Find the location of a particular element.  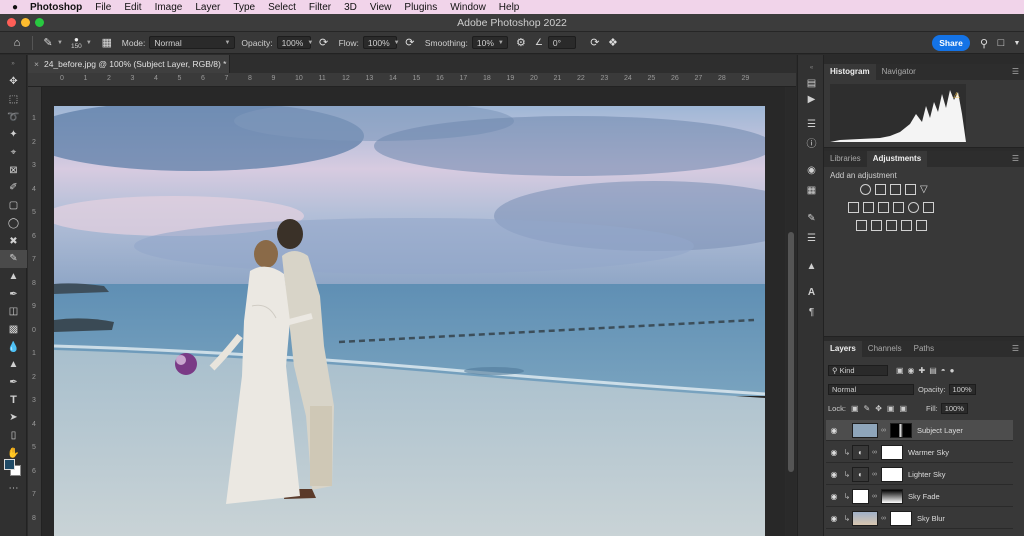

eyedropper-tool-icon: ✐ is located at coordinates (13, 188).